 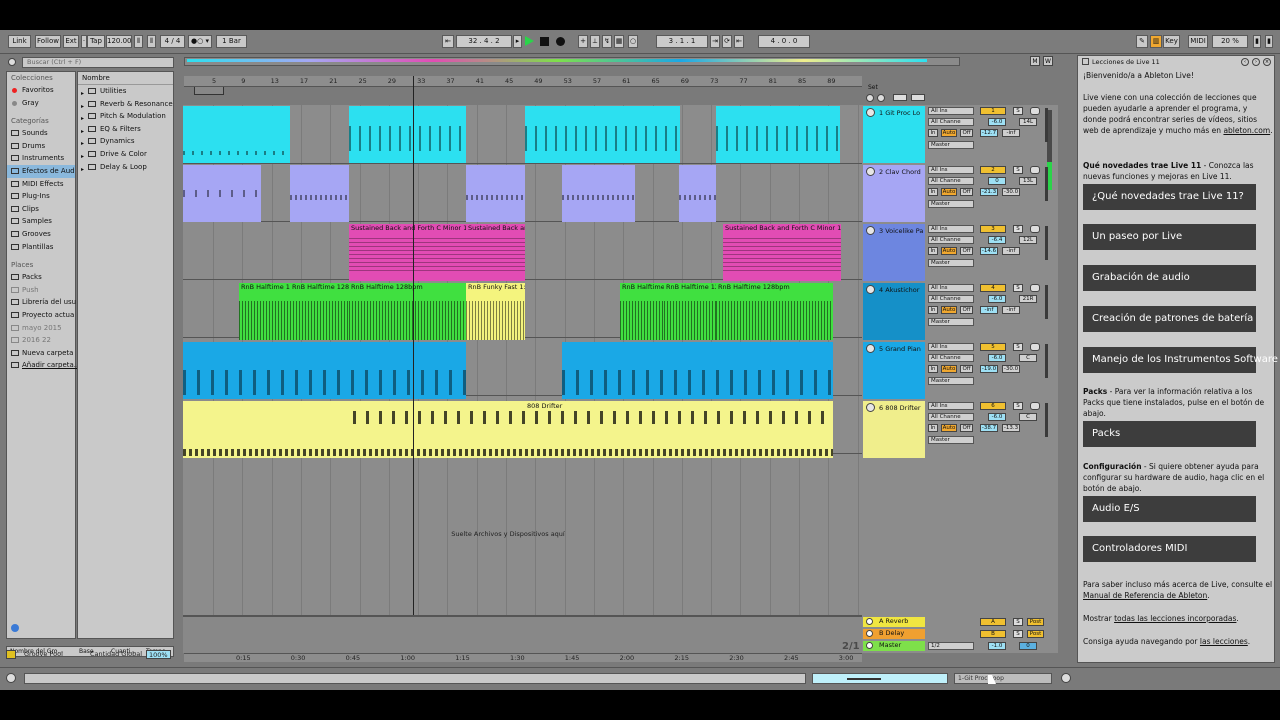 What do you see at coordinates (209, 91) in the screenshot?
I see `loop-brace` at bounding box center [209, 91].